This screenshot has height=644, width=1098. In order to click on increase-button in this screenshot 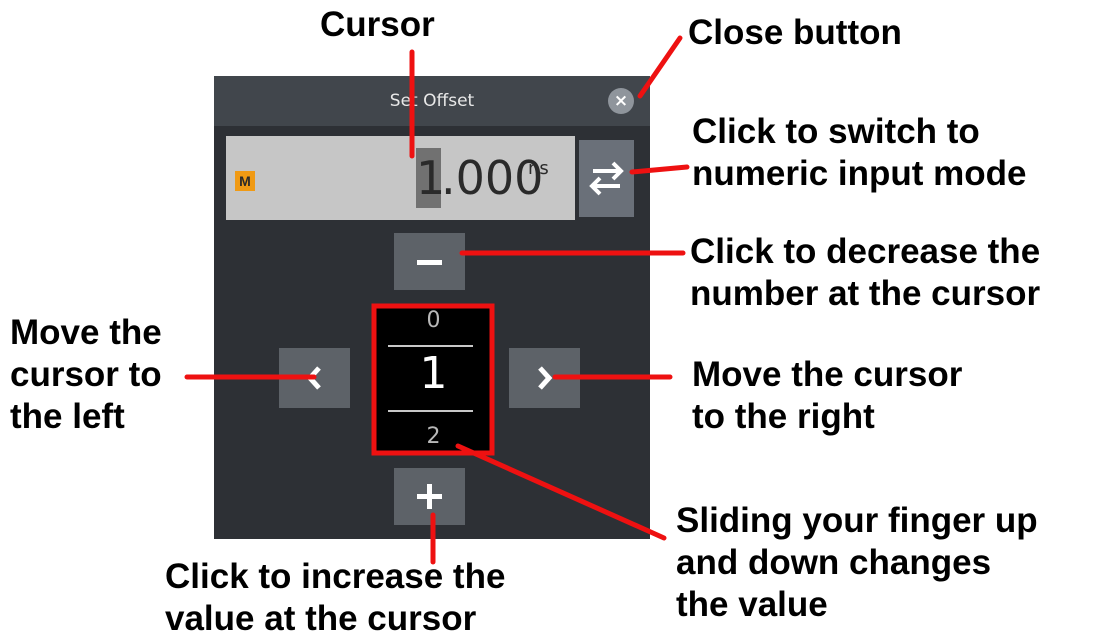, I will do `click(429, 496)`.